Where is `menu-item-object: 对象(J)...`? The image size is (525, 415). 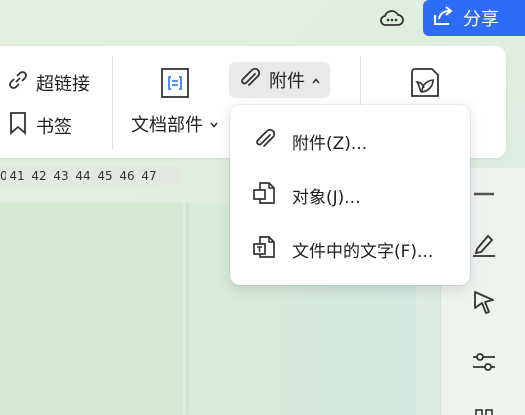
menu-item-object: 对象(J)... is located at coordinates (350, 195).